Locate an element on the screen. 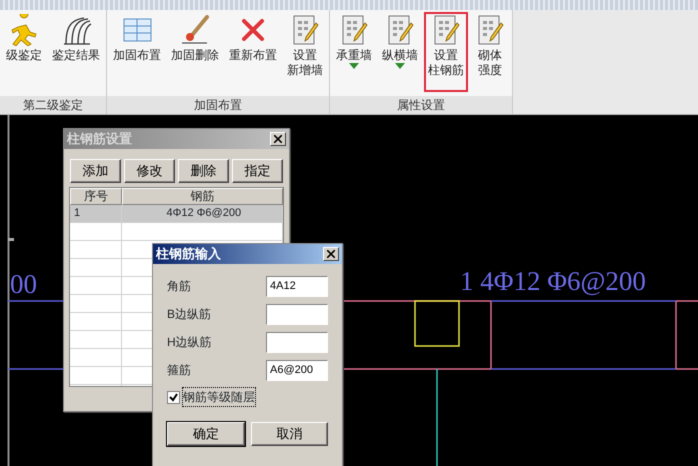 The width and height of the screenshot is (698, 466). ribbon-button: 承重墙 is located at coordinates (354, 52).